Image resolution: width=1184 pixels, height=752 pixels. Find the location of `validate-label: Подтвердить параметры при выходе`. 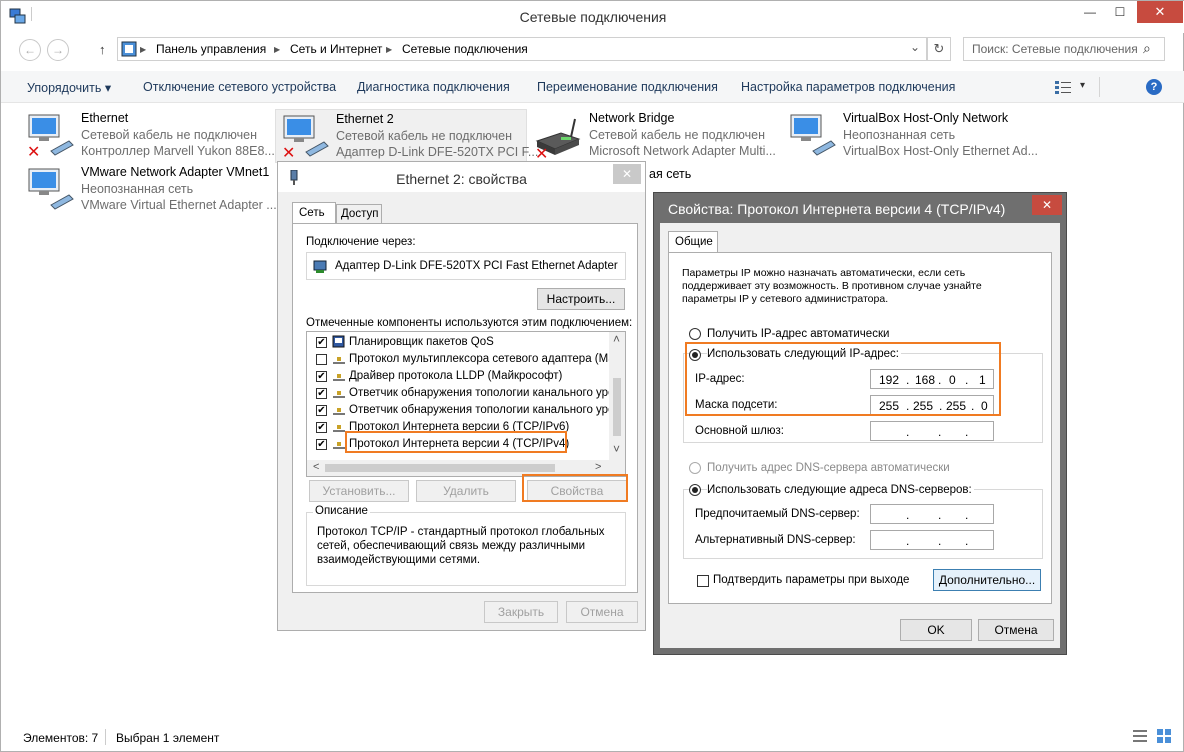

validate-label: Подтвердить параметры при выходе is located at coordinates (811, 580).